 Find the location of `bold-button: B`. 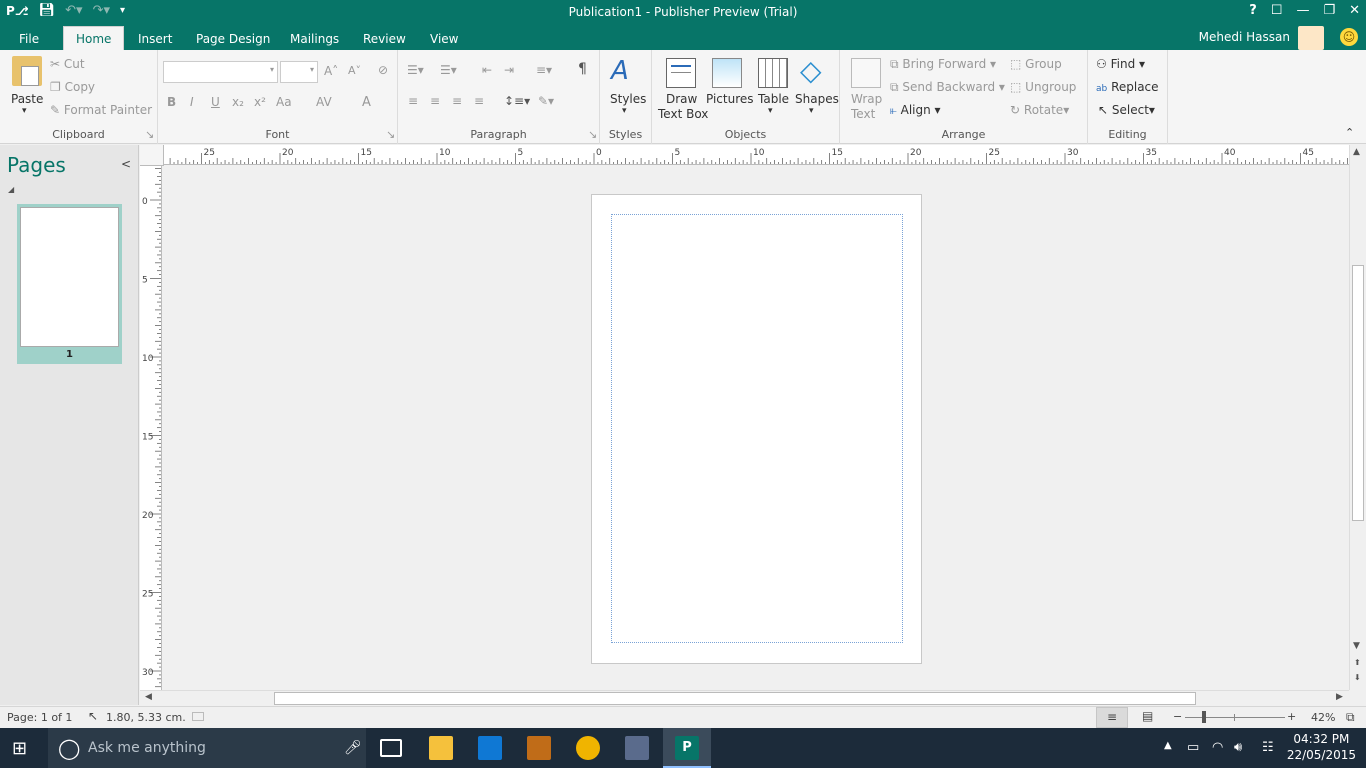

bold-button: B is located at coordinates (171, 102).